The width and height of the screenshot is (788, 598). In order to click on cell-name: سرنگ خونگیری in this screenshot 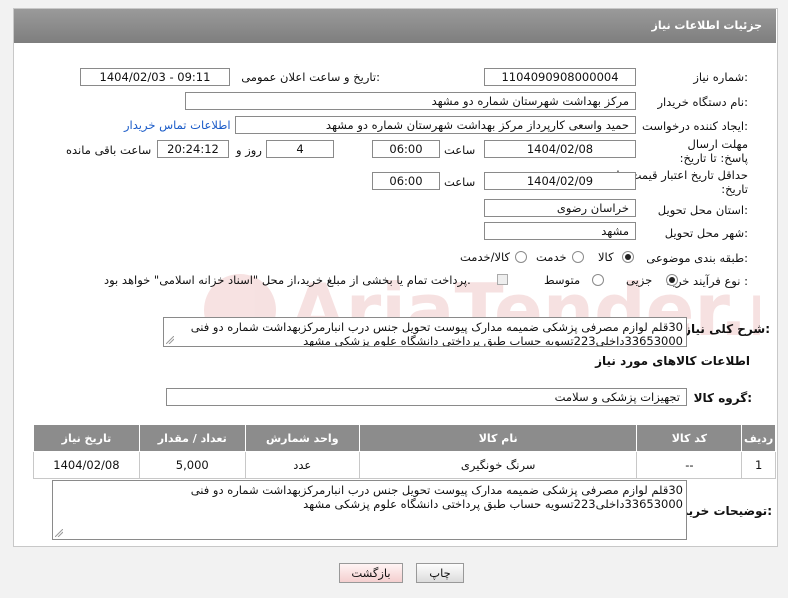, I will do `click(498, 465)`.